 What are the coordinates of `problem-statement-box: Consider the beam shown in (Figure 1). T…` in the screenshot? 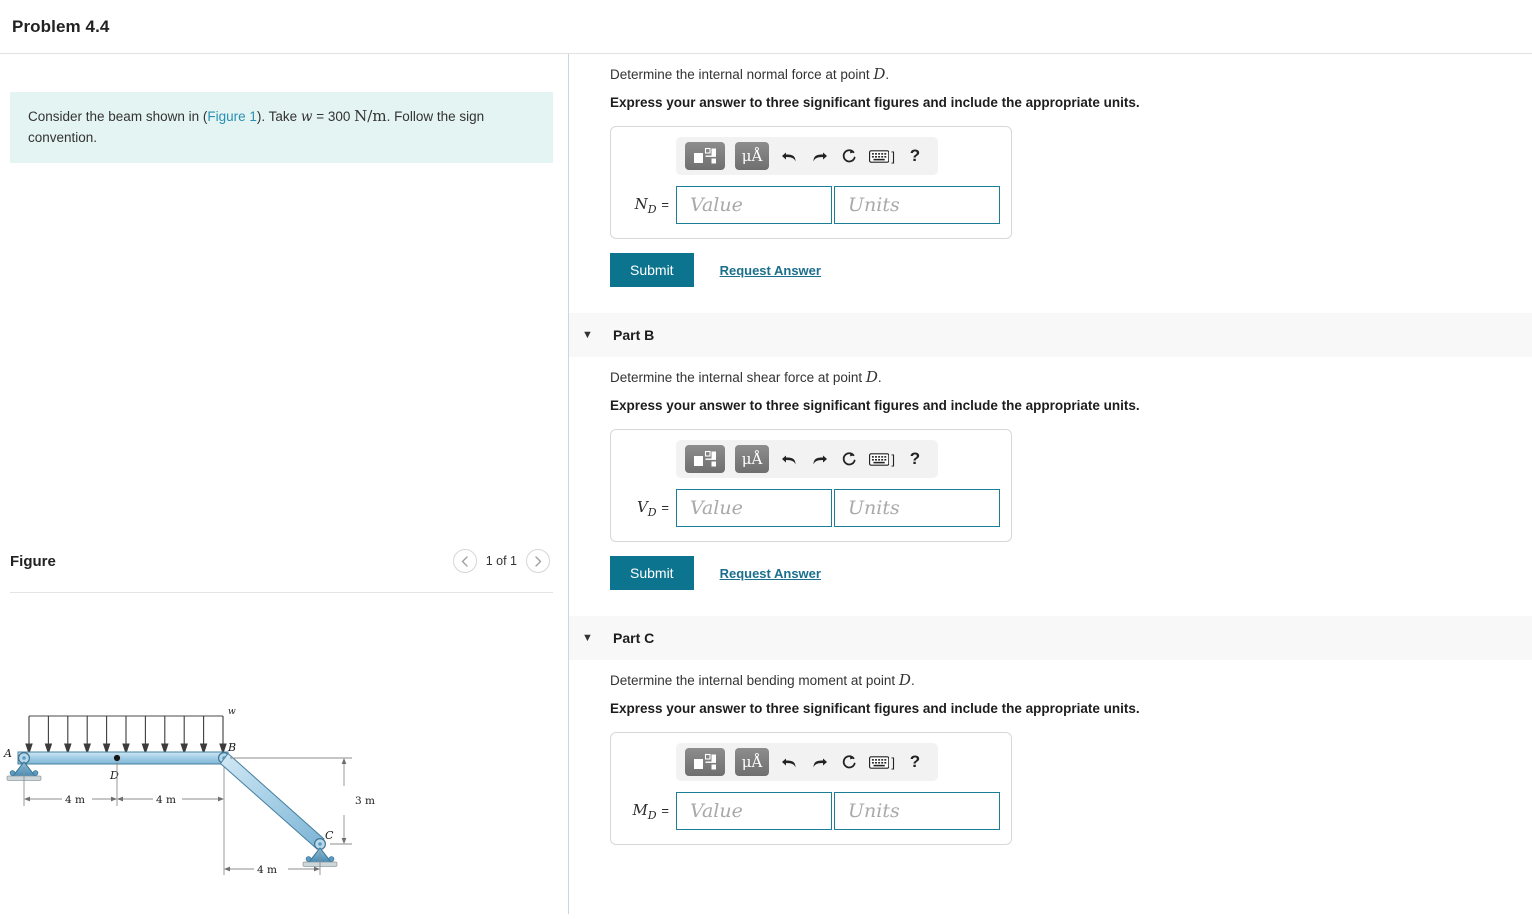 It's located at (281, 127).